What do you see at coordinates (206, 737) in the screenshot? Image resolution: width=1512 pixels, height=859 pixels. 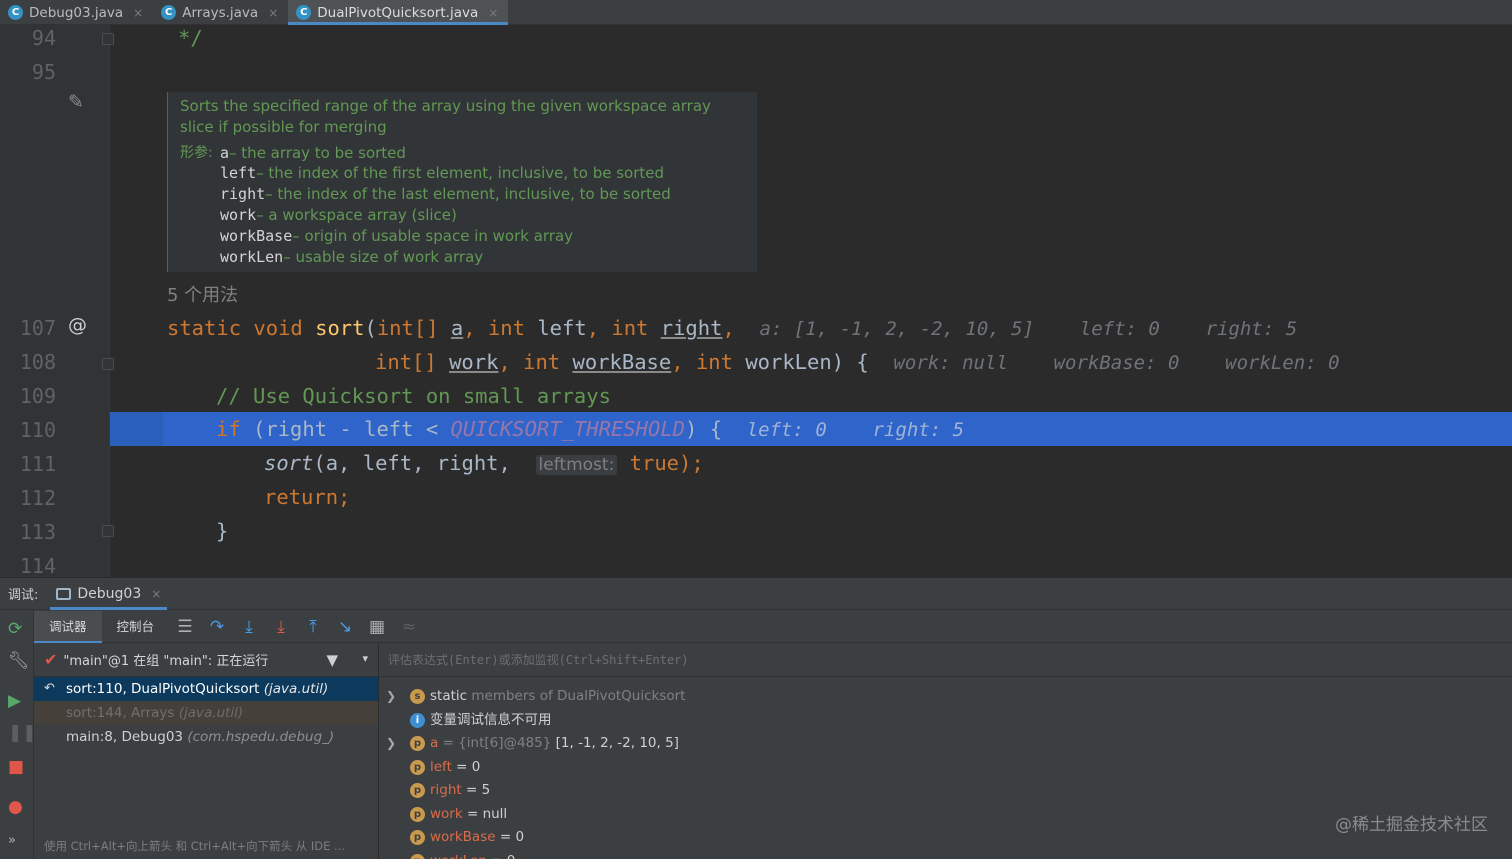 I see `frame-item: main:8, Debug03 (com.hspedu.debug_)` at bounding box center [206, 737].